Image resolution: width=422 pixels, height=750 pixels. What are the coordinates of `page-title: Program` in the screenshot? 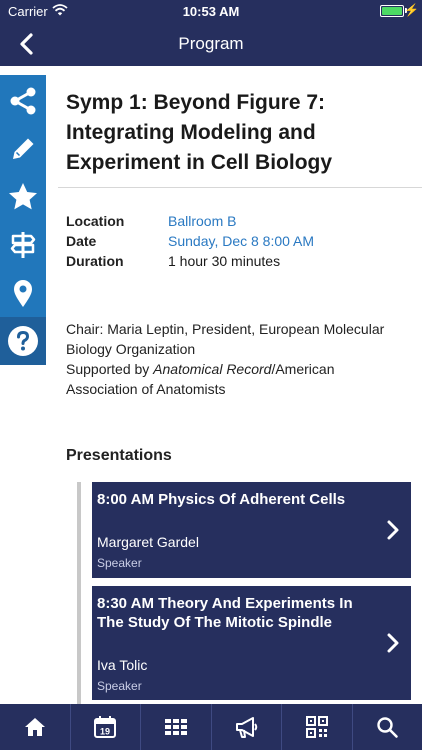 It's located at (211, 43).